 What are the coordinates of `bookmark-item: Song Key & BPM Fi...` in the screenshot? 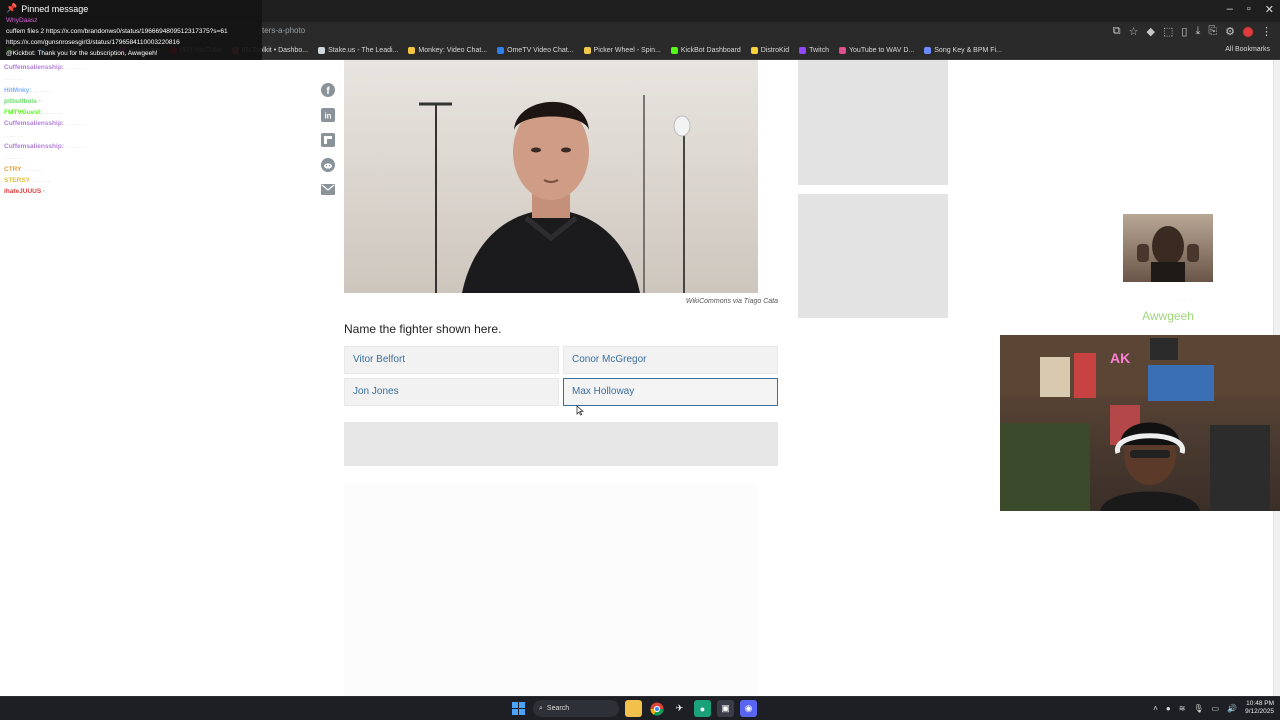 It's located at (963, 50).